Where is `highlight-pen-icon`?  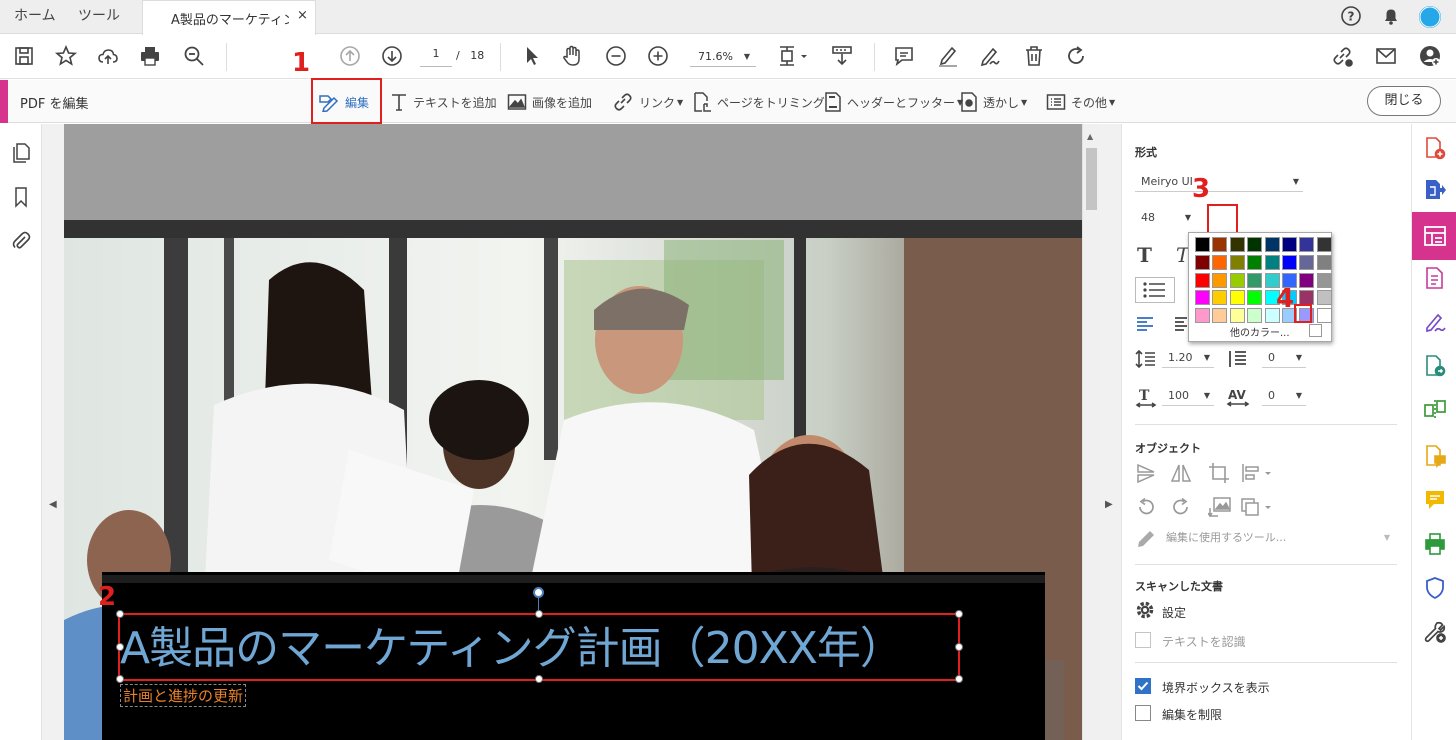
highlight-pen-icon is located at coordinates (949, 57).